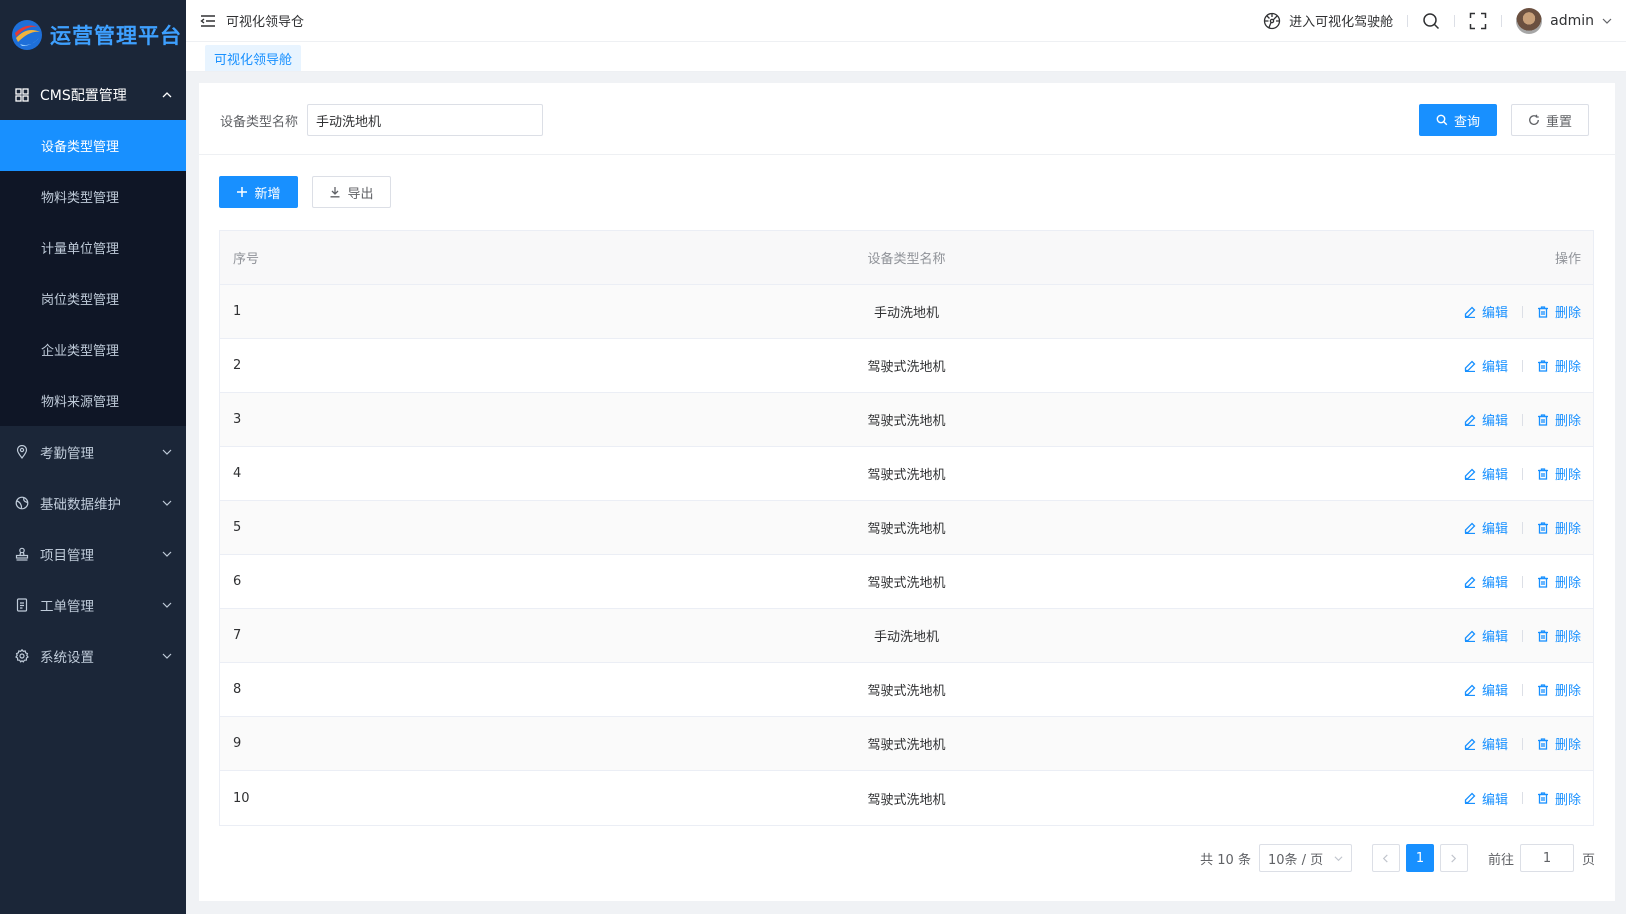 Image resolution: width=1626 pixels, height=914 pixels. What do you see at coordinates (93, 349) in the screenshot?
I see `sidebar-item-enterprise-type: 企业类型管理` at bounding box center [93, 349].